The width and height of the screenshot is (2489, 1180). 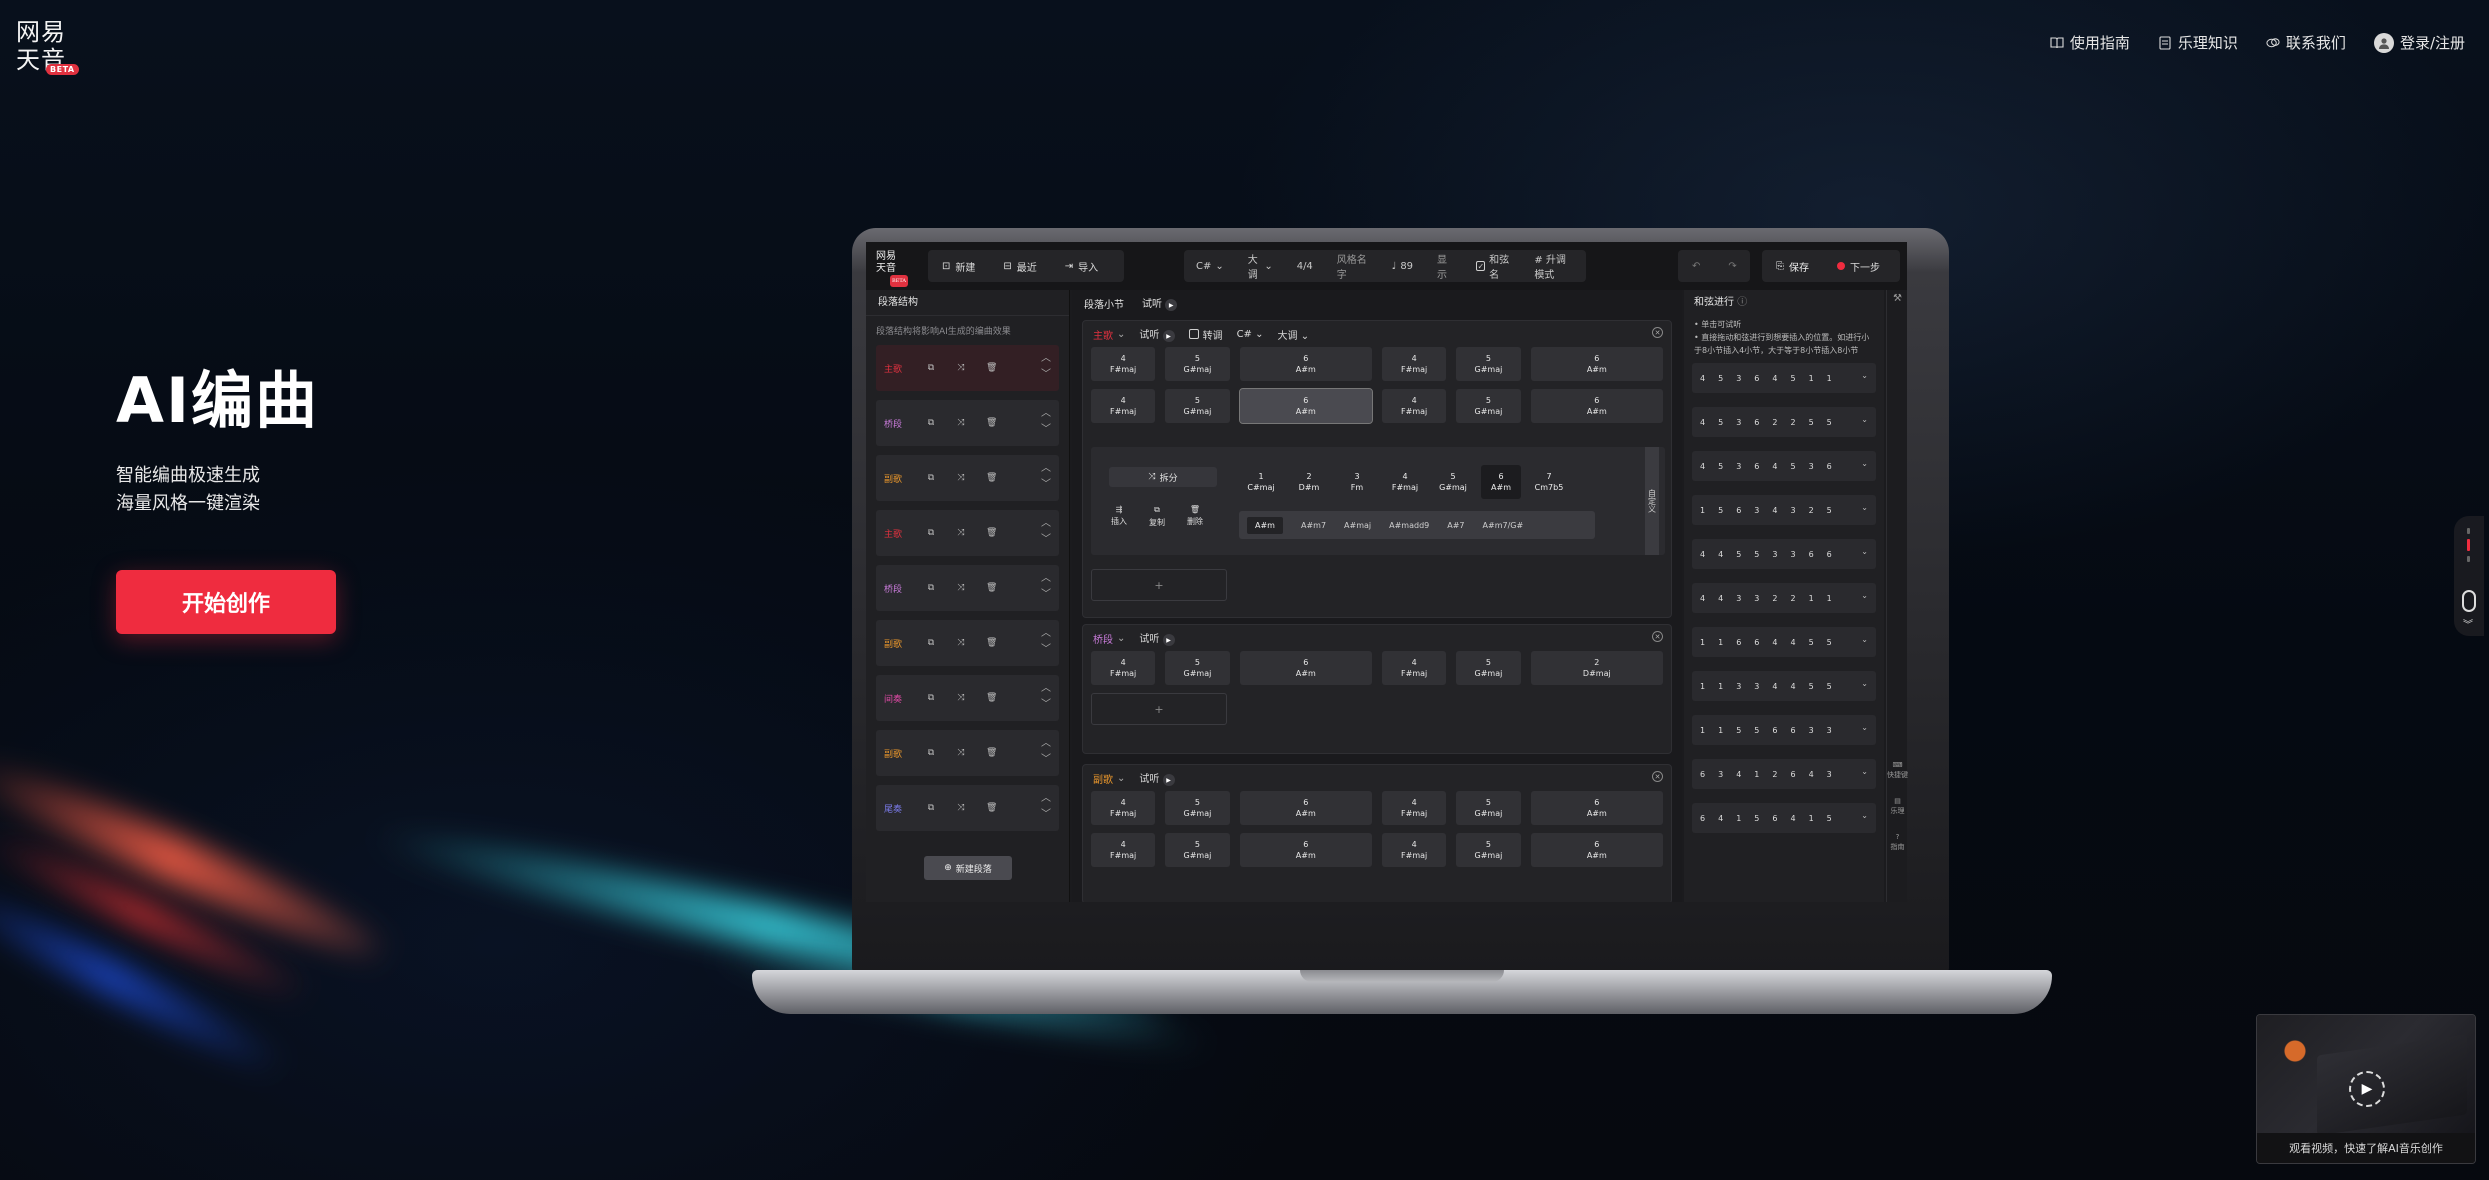 What do you see at coordinates (226, 602) in the screenshot?
I see `start-create-button: 开始创作` at bounding box center [226, 602].